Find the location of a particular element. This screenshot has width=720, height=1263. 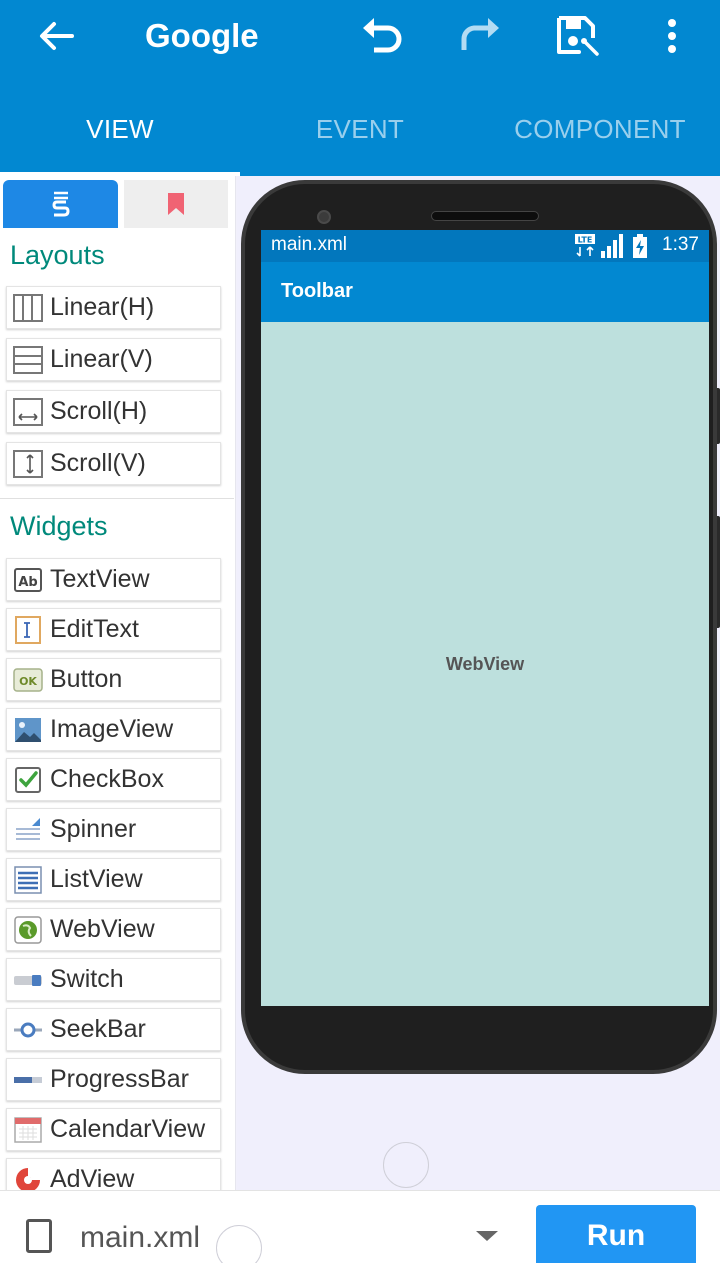

palette-item-adview: AdView is located at coordinates (113, 1174).